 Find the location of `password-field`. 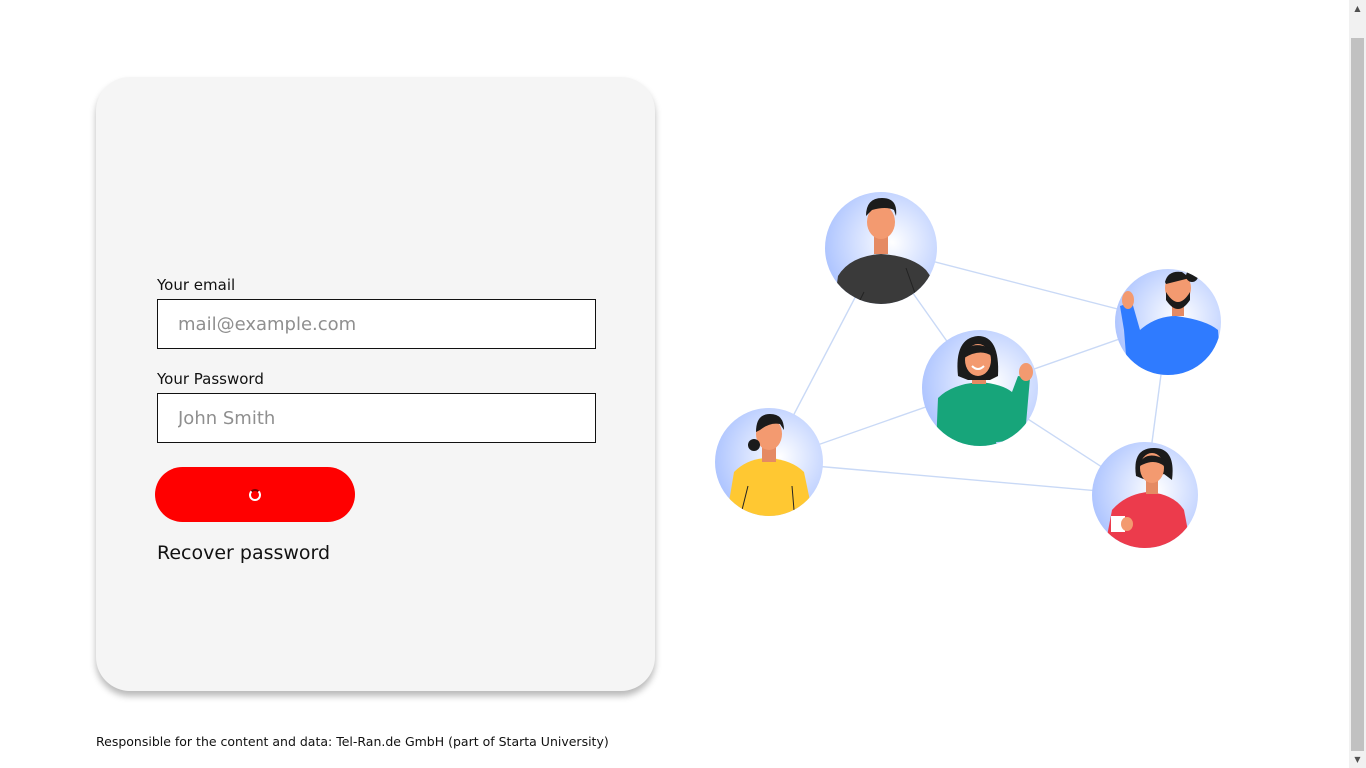

password-field is located at coordinates (376, 418).